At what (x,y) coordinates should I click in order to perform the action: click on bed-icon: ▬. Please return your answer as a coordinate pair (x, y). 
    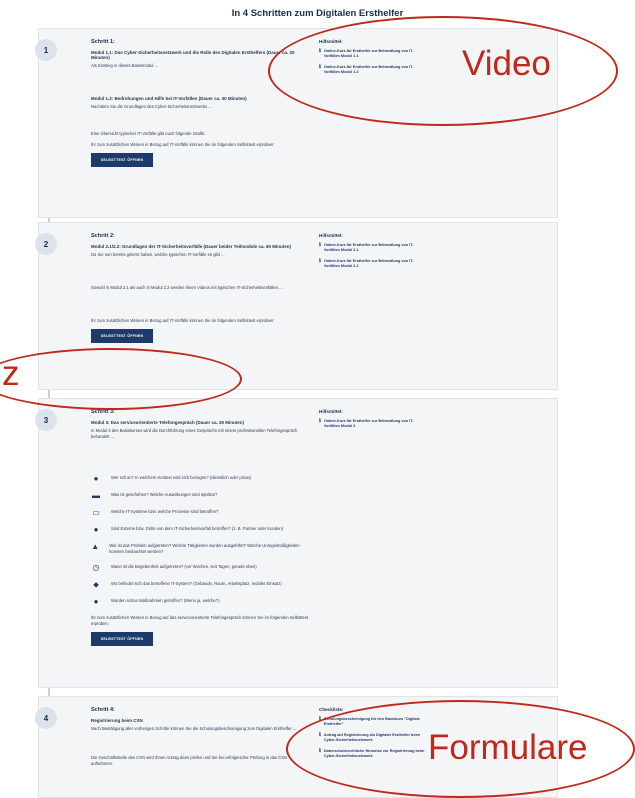
    Looking at the image, I should click on (96, 495).